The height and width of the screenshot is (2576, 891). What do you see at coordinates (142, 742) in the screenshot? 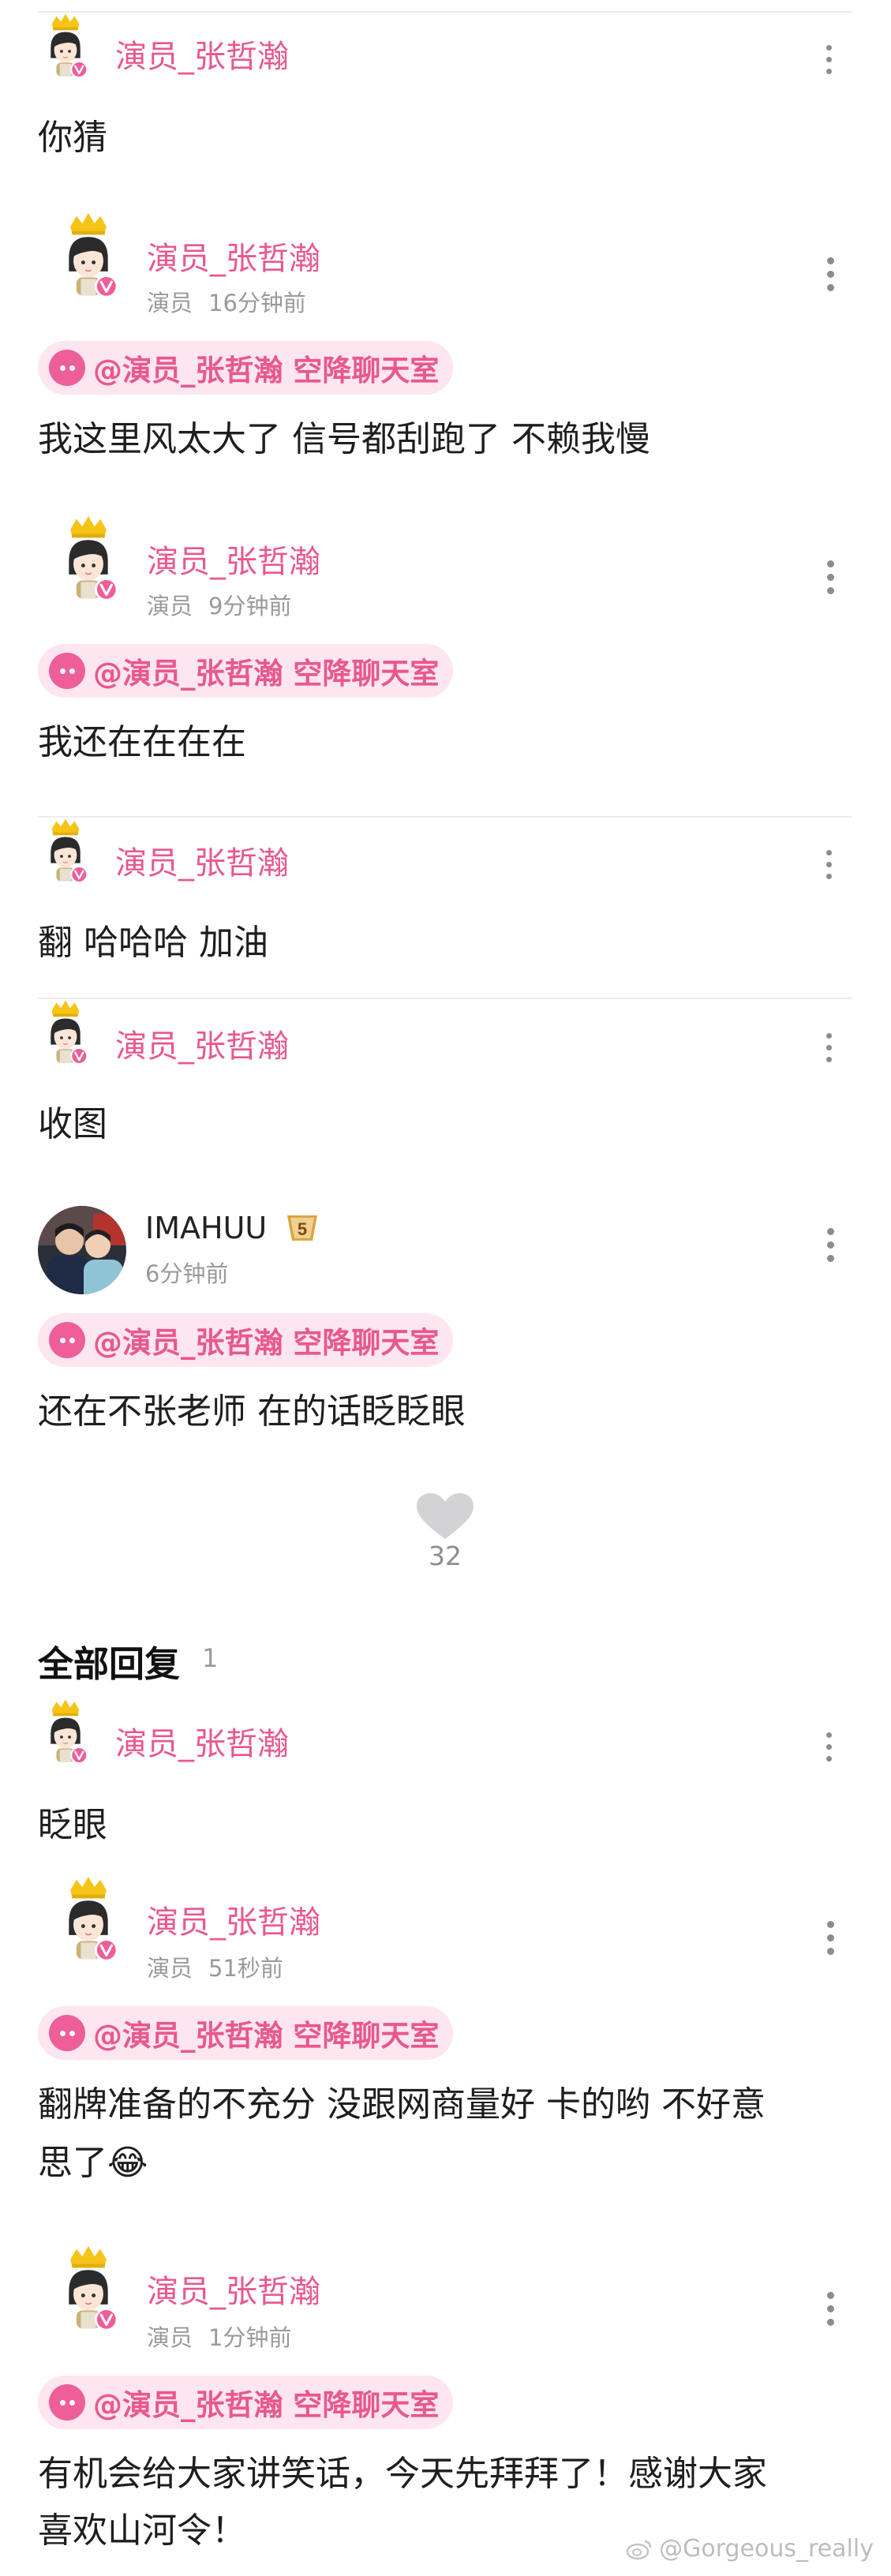
I see `comment-text: 我还在在在在` at bounding box center [142, 742].